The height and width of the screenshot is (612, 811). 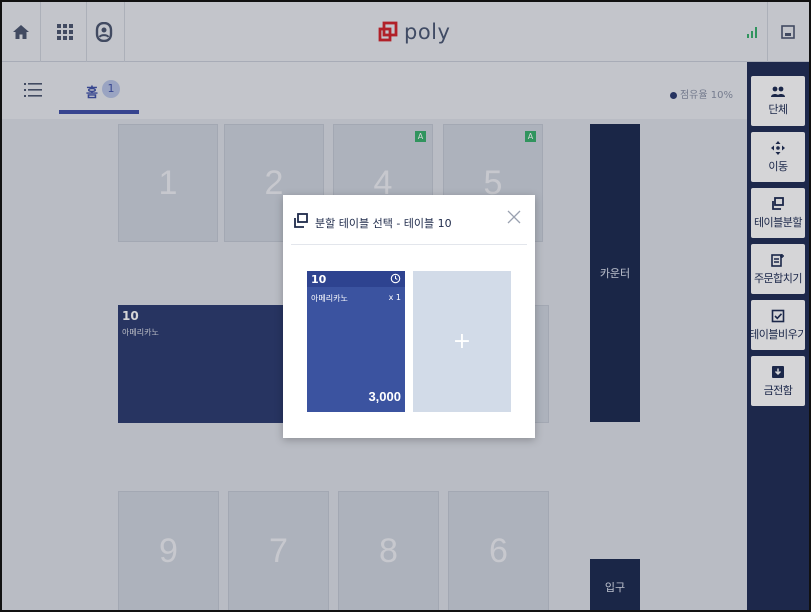 What do you see at coordinates (356, 279) in the screenshot?
I see `split-card-header: 10` at bounding box center [356, 279].